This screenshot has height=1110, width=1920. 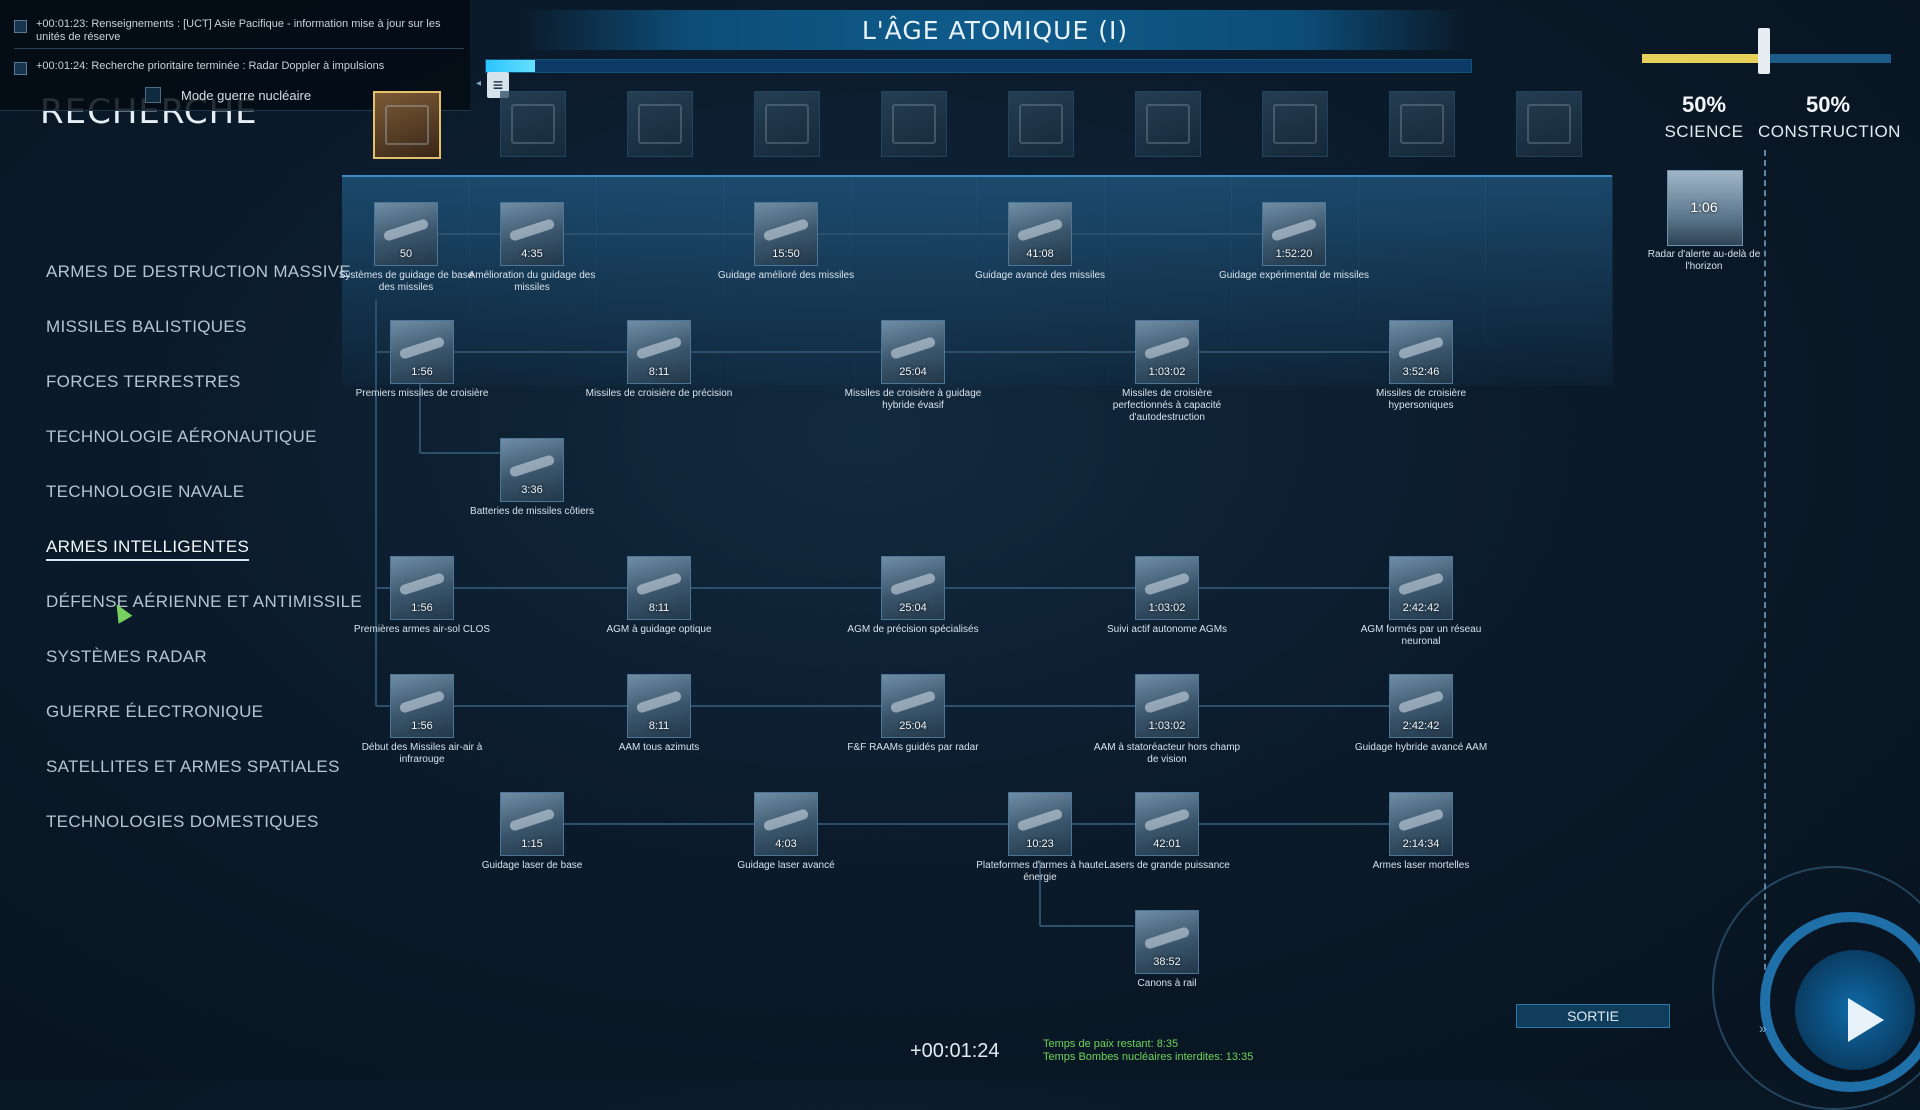 What do you see at coordinates (1704, 260) in the screenshot?
I see `queued-research-label: Radar d'alerte au-delà de l'horizon` at bounding box center [1704, 260].